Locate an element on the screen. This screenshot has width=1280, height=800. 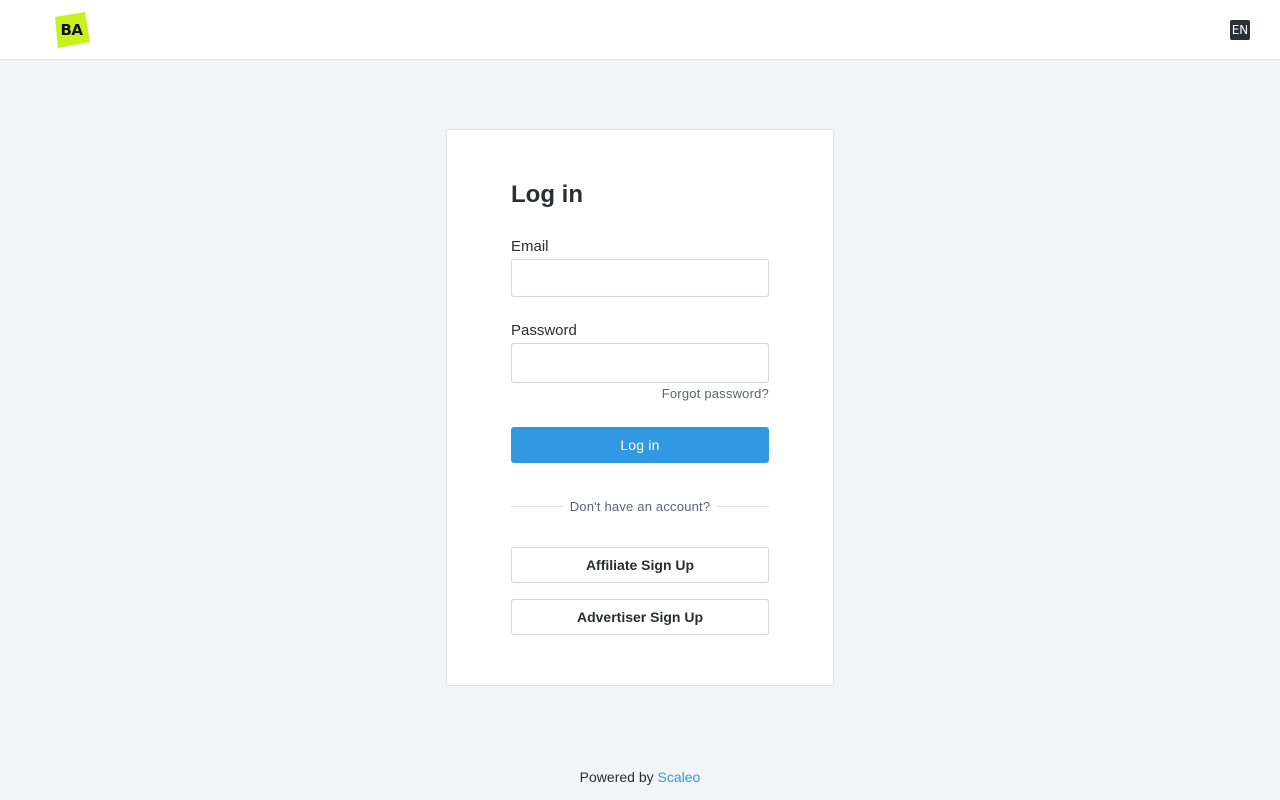
divider-line-right is located at coordinates (743, 506).